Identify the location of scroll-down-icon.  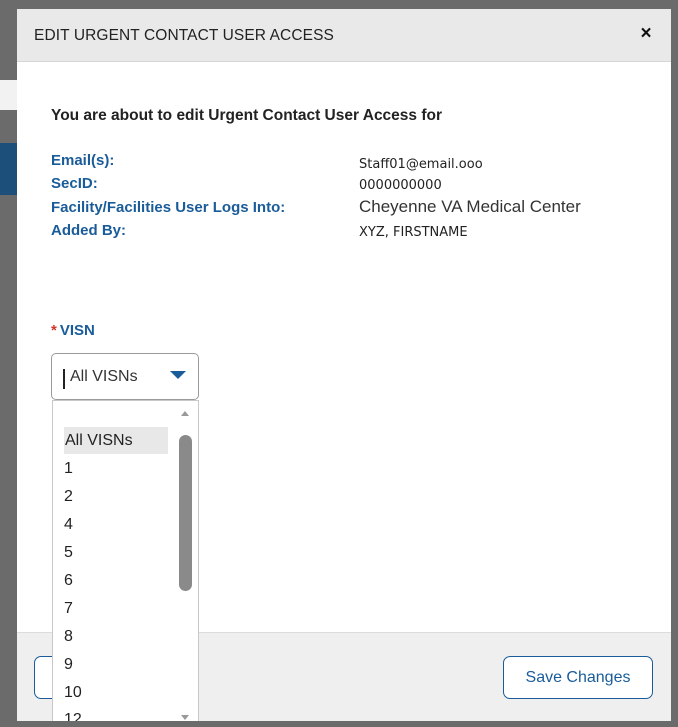
(185, 717).